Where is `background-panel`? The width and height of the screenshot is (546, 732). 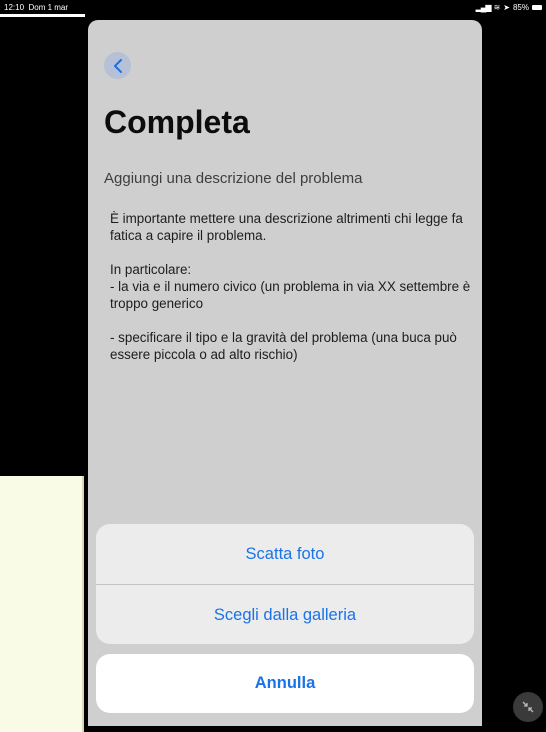 background-panel is located at coordinates (42, 604).